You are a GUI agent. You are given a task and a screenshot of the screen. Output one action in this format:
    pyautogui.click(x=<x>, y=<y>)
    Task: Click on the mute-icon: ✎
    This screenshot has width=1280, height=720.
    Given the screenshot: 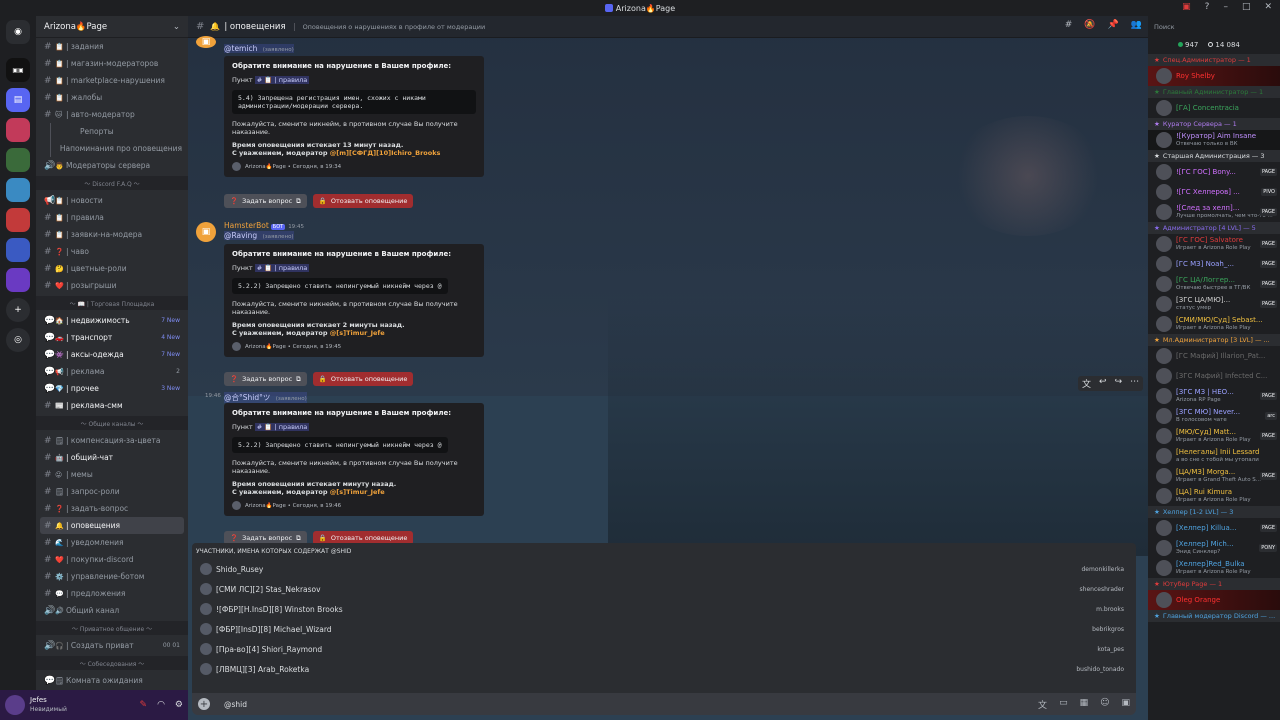 What is the action you would take?
    pyautogui.click(x=144, y=705)
    